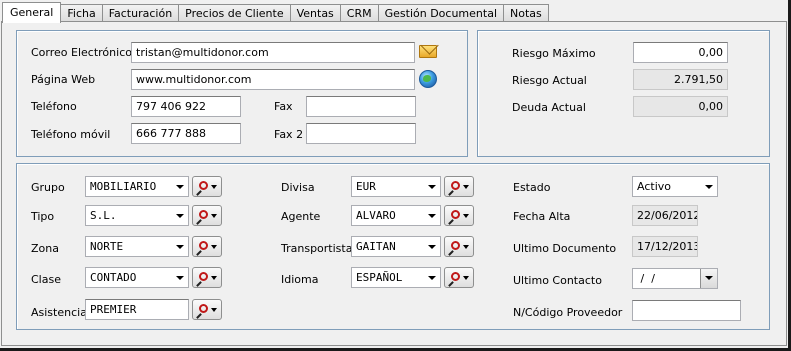  I want to click on tab-facturacion: Facturación, so click(140, 13).